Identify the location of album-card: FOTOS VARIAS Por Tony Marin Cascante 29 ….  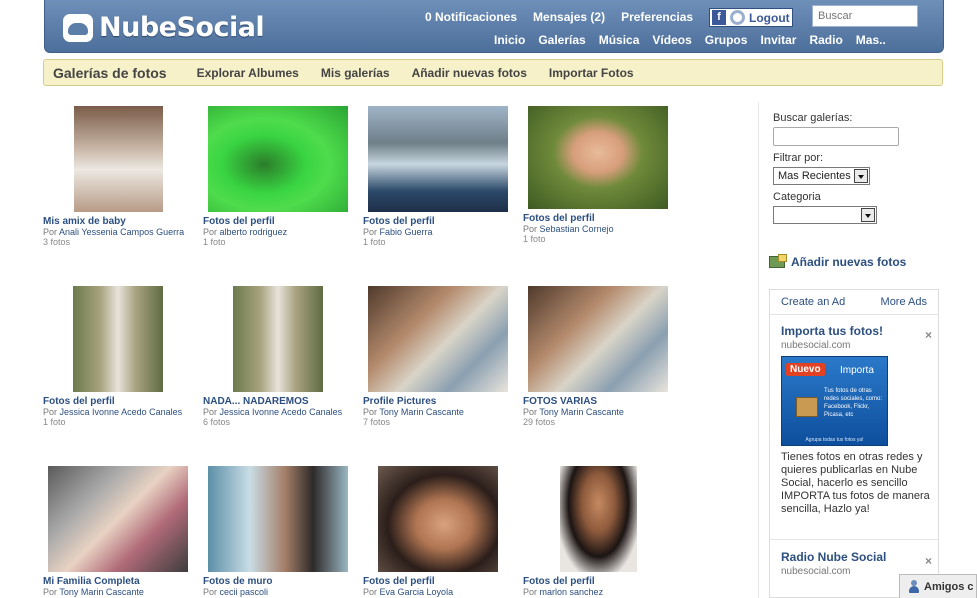
(603, 356).